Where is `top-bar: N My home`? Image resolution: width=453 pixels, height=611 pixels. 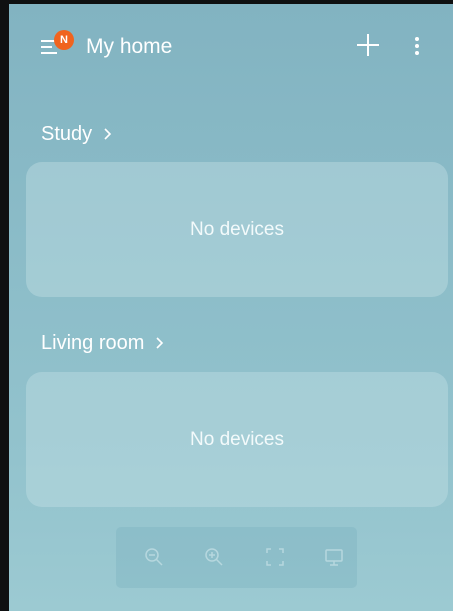
top-bar: N My home is located at coordinates (231, 46).